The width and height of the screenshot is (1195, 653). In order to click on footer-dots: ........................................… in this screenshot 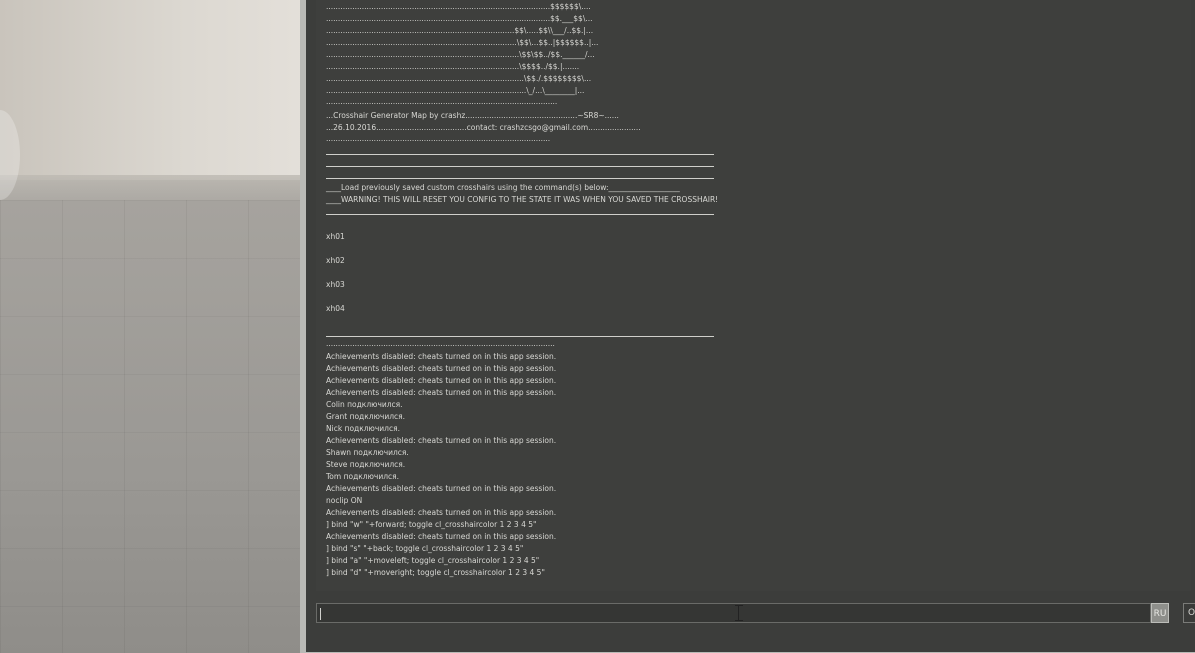, I will do `click(440, 343)`.